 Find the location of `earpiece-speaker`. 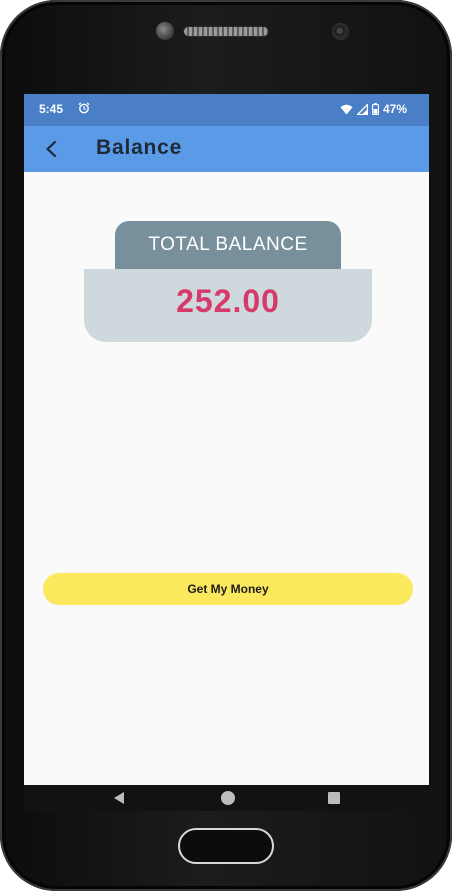

earpiece-speaker is located at coordinates (226, 31).